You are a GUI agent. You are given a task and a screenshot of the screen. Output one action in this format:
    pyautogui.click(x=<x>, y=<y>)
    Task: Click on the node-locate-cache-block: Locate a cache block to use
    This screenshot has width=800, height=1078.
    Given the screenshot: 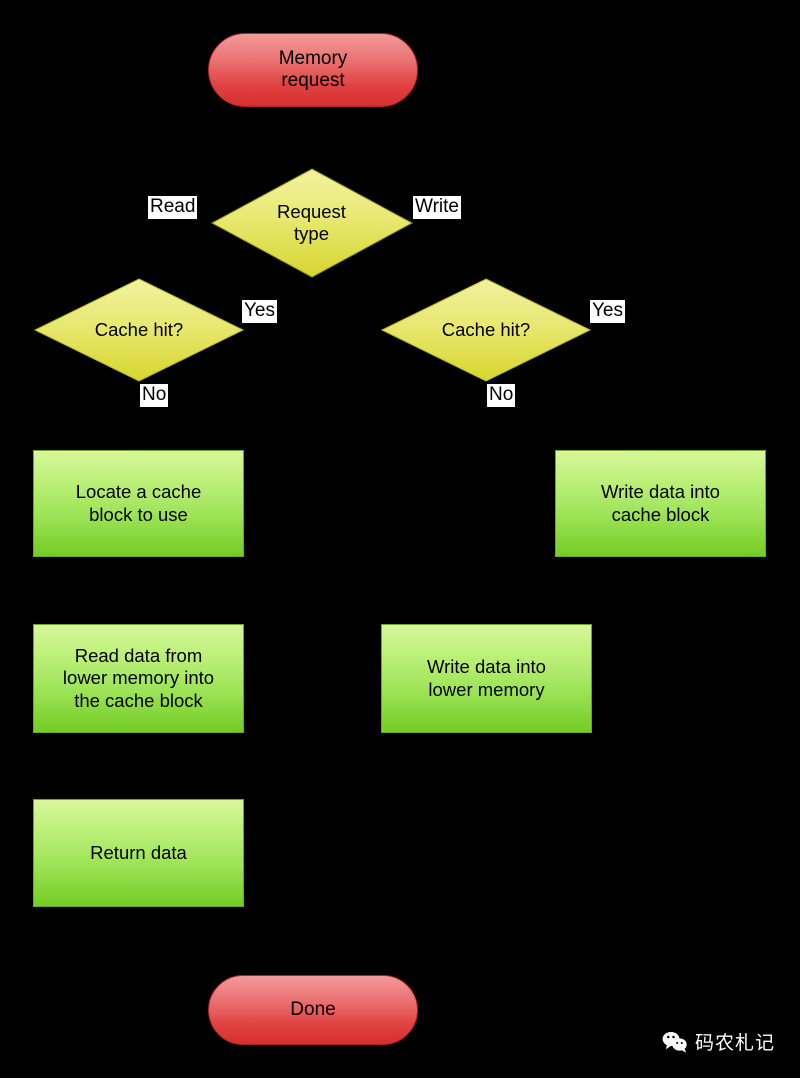 What is the action you would take?
    pyautogui.click(x=138, y=503)
    